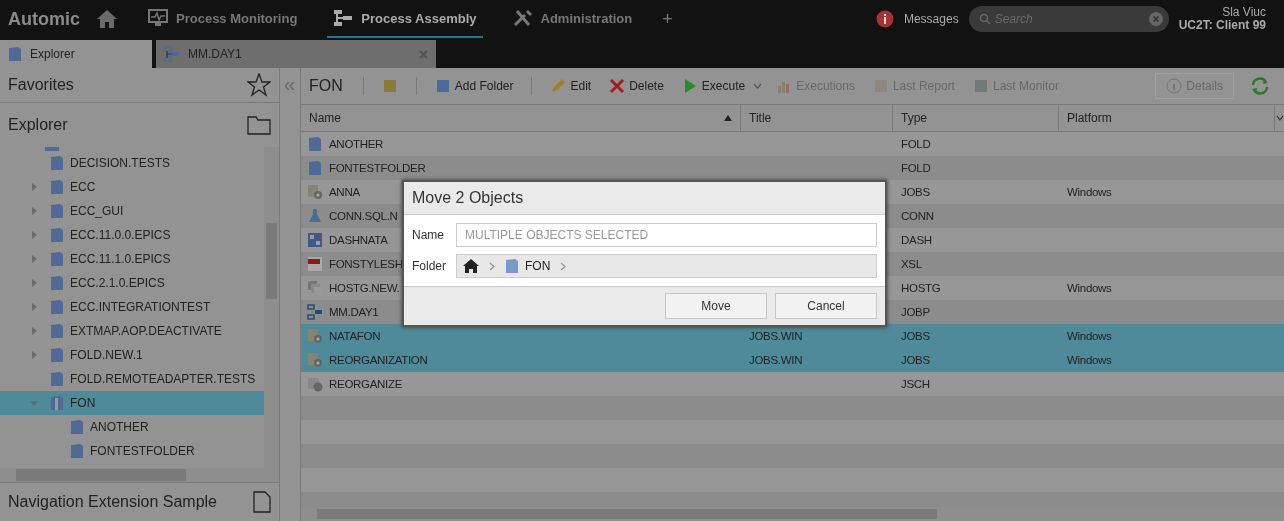 Image resolution: width=1284 pixels, height=521 pixels. What do you see at coordinates (326, 86) in the screenshot?
I see `folder-title: FON` at bounding box center [326, 86].